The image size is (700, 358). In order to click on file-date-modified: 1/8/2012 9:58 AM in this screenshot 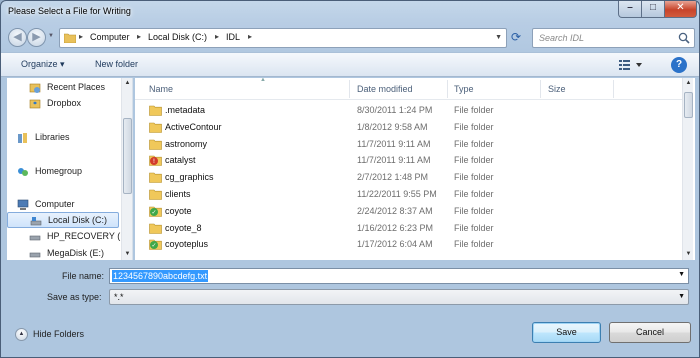, I will do `click(392, 126)`.